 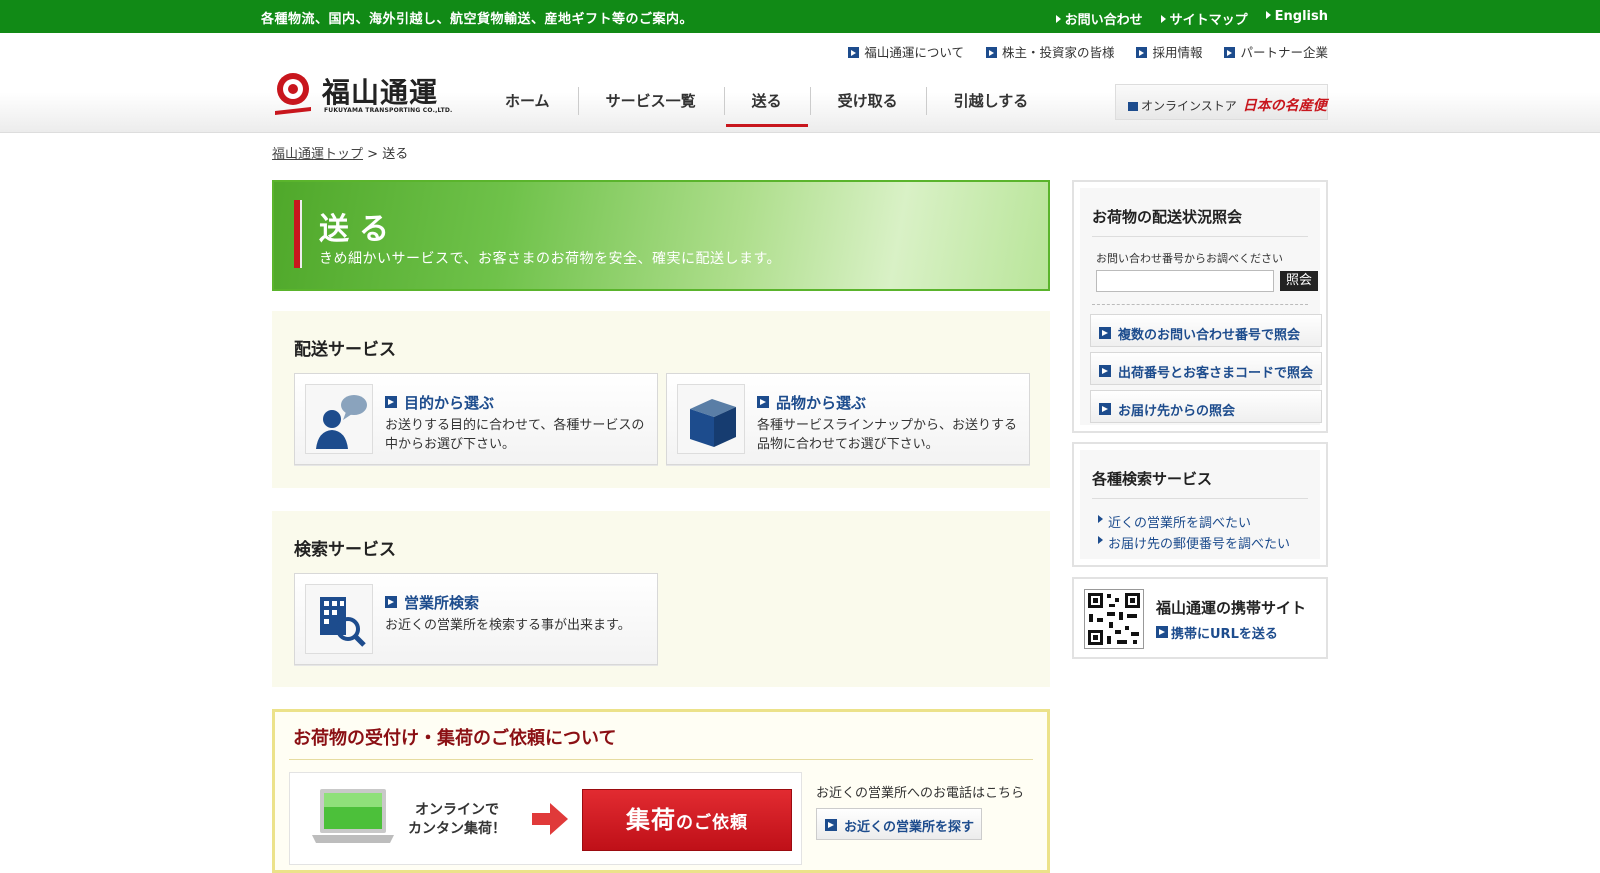 I want to click on nav-send: 送る, so click(x=766, y=106).